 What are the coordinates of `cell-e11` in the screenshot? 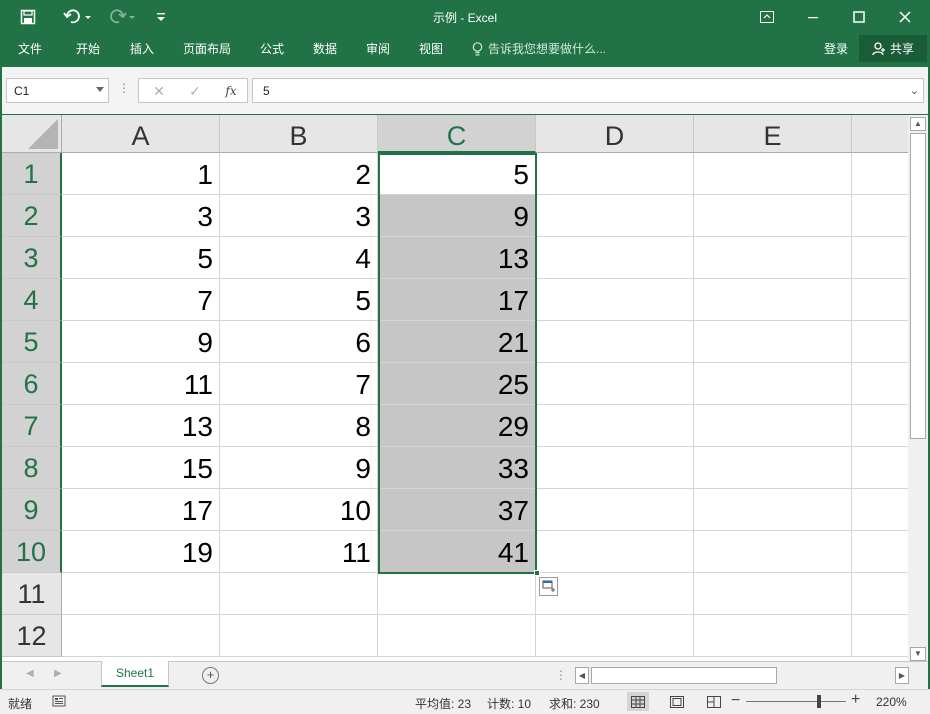 It's located at (773, 594).